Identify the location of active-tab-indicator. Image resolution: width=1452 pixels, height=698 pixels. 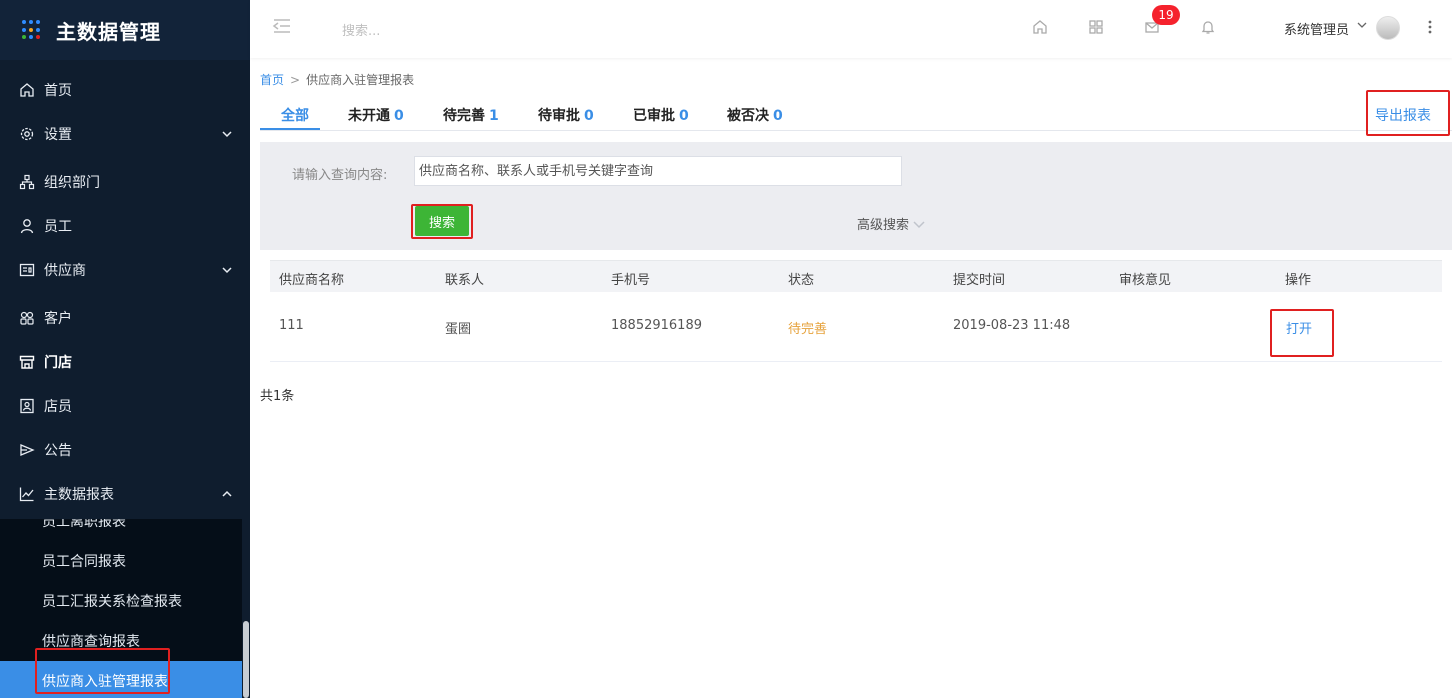
(290, 129).